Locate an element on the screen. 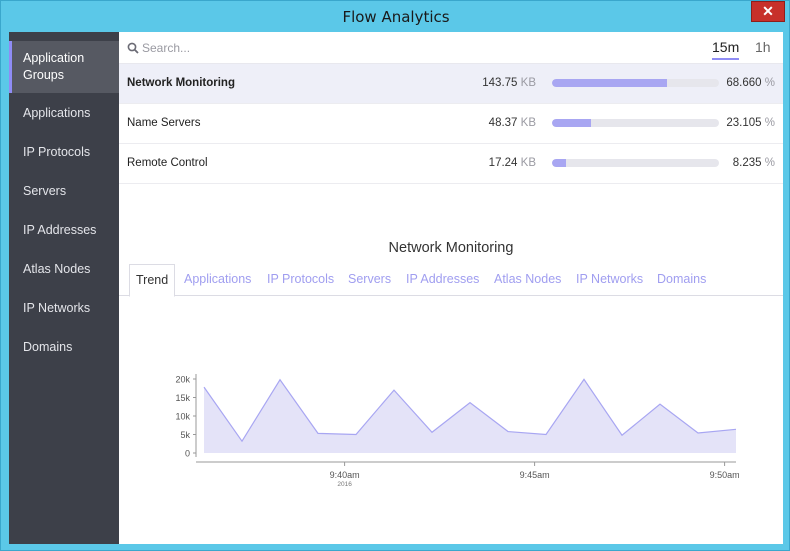 Image resolution: width=790 pixels, height=551 pixels. sidebar-item-label: Applications is located at coordinates (57, 112).